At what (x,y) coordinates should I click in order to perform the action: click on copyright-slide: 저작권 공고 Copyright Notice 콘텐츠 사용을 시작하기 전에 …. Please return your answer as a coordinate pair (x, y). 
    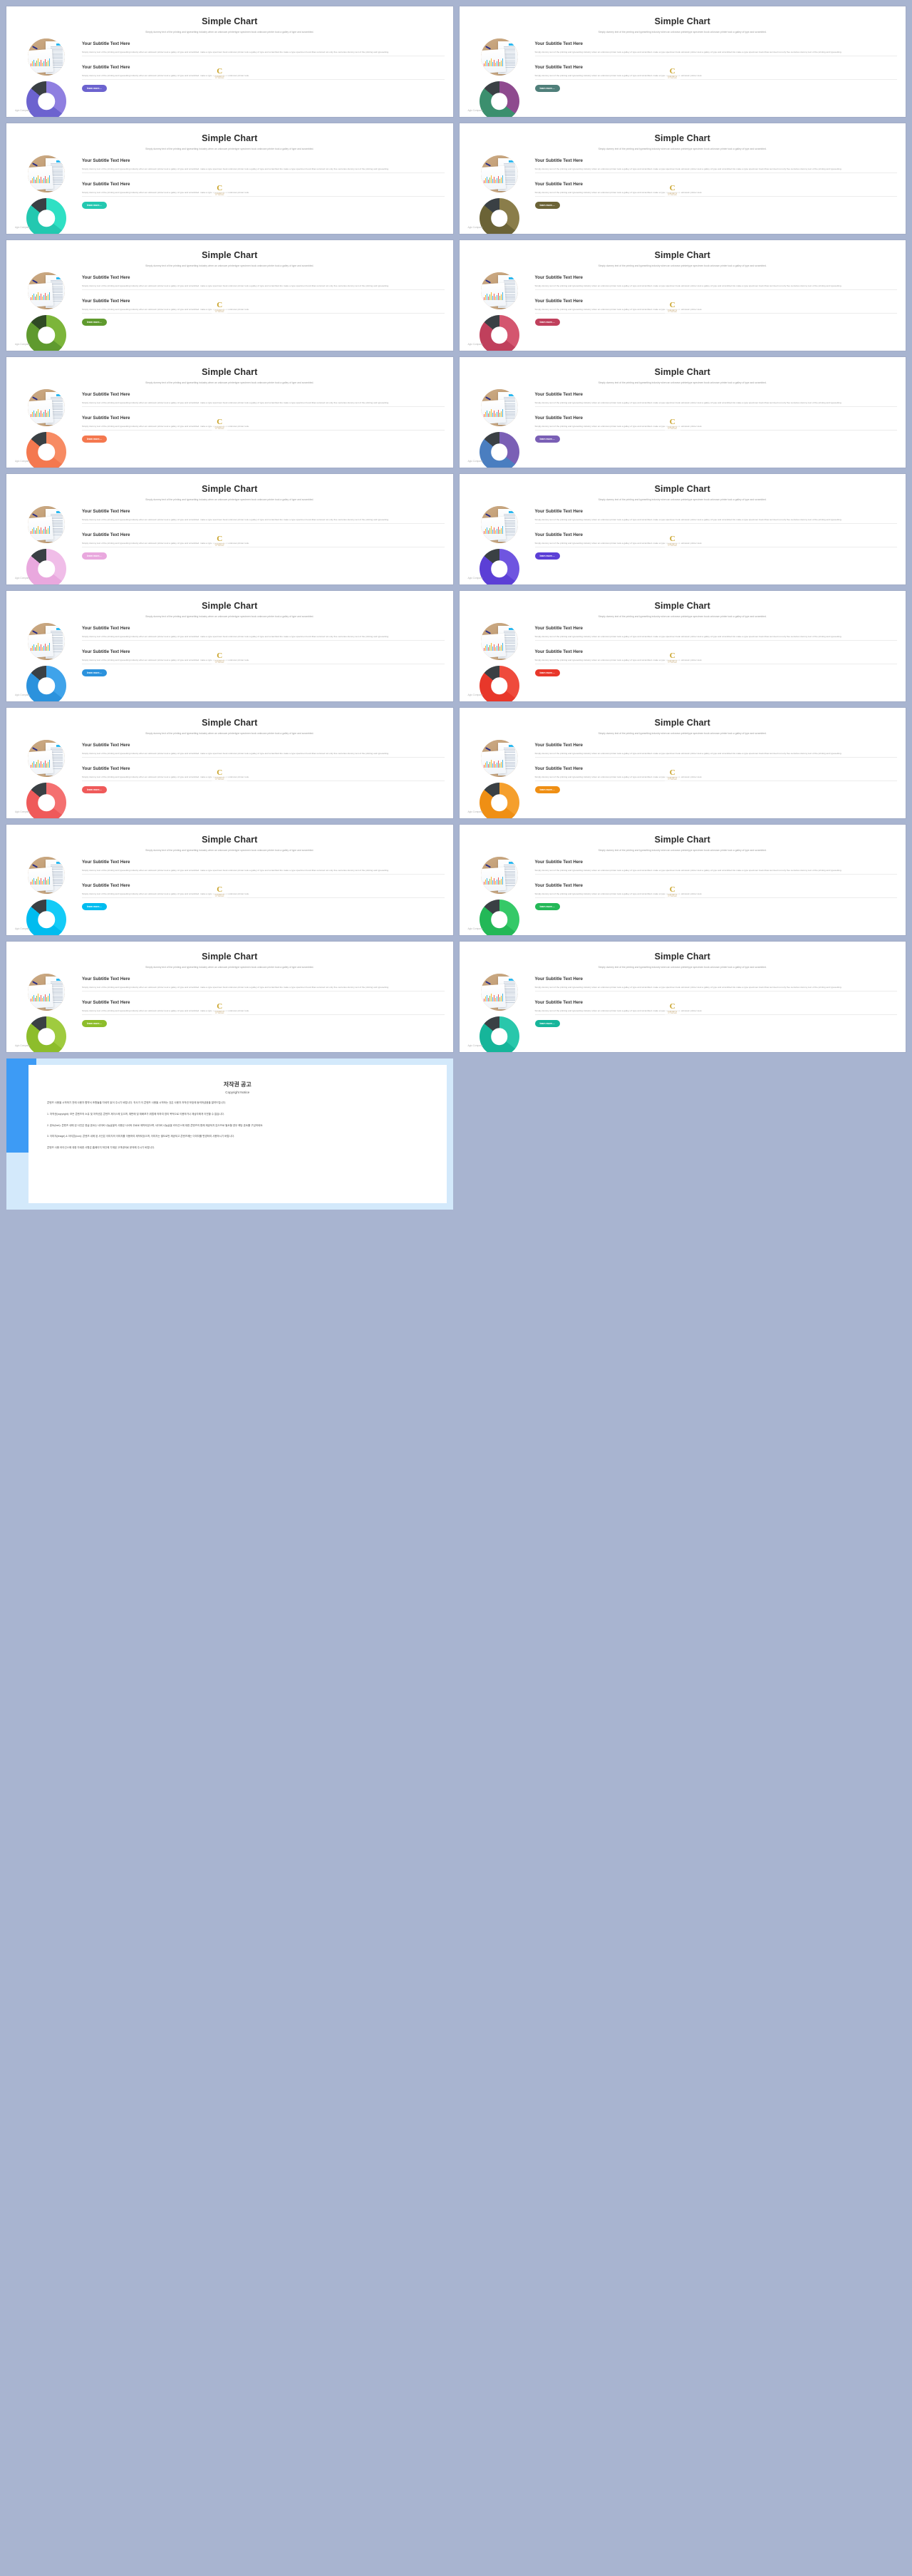
    Looking at the image, I should click on (229, 1134).